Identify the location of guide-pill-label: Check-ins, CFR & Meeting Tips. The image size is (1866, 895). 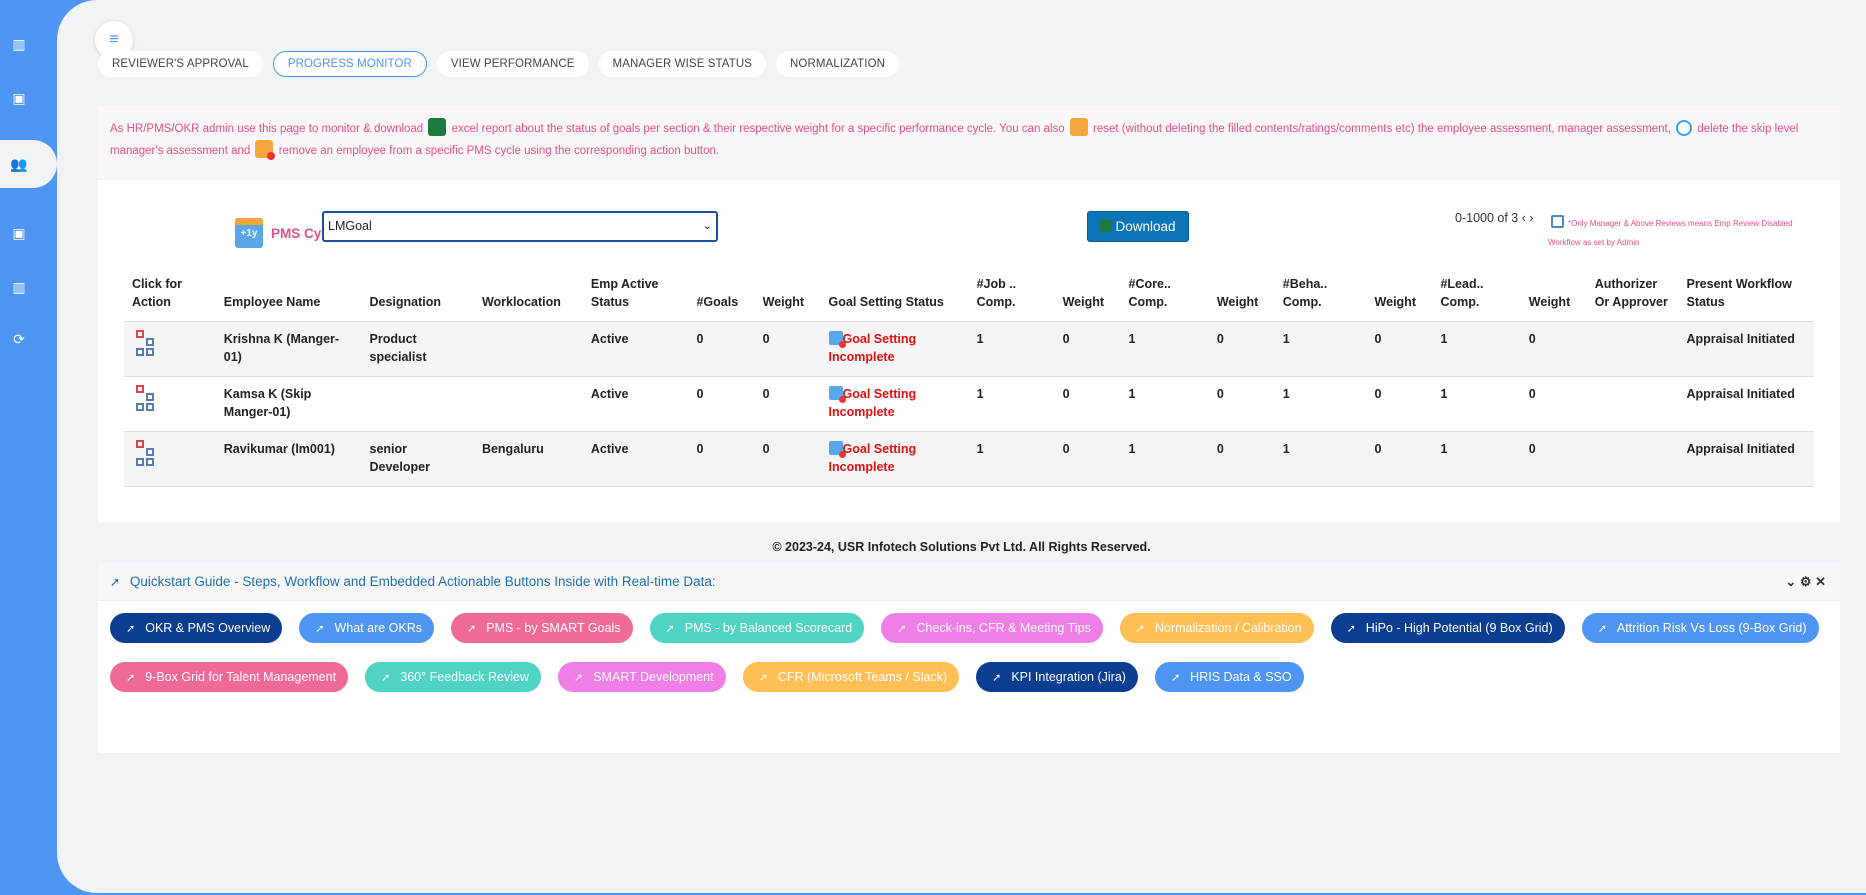
(1003, 628).